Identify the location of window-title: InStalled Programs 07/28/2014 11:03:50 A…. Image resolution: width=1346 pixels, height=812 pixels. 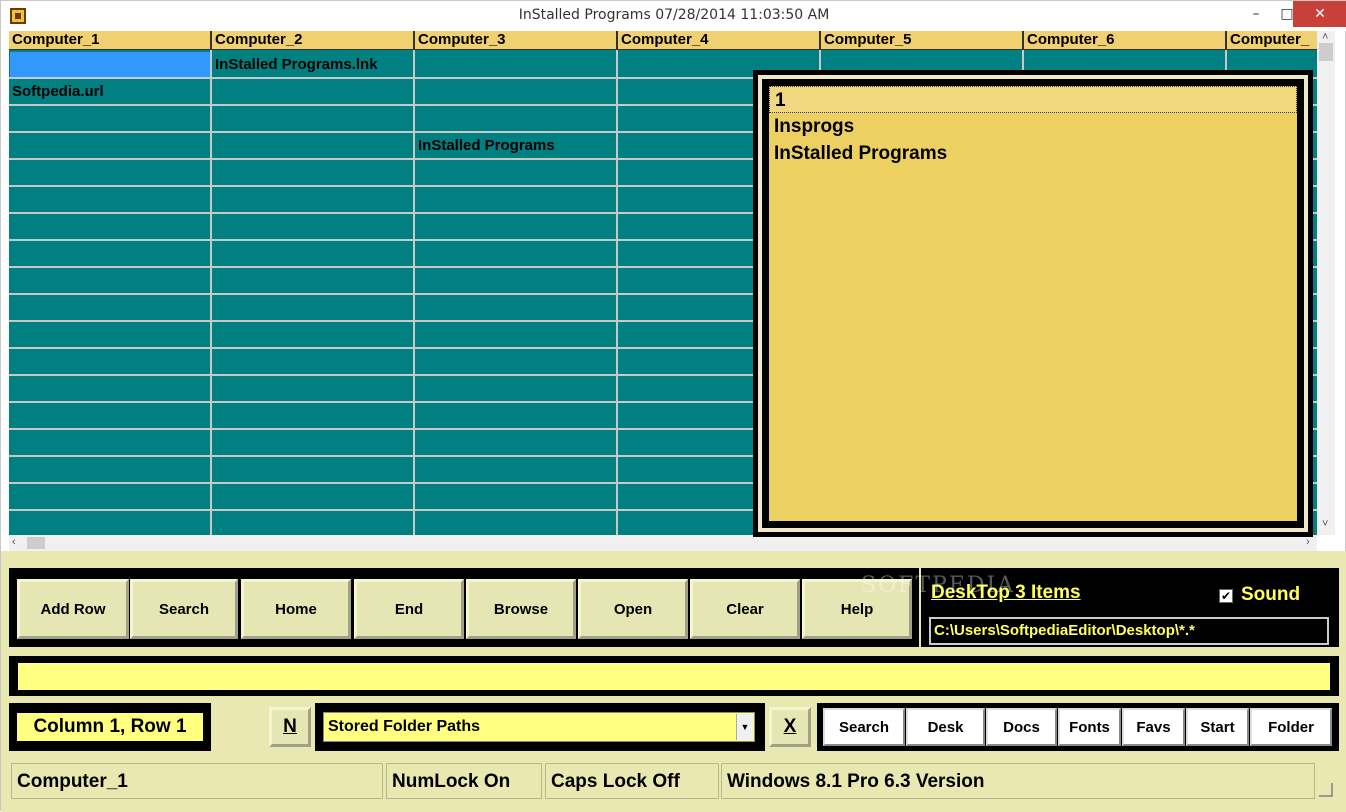
(674, 15).